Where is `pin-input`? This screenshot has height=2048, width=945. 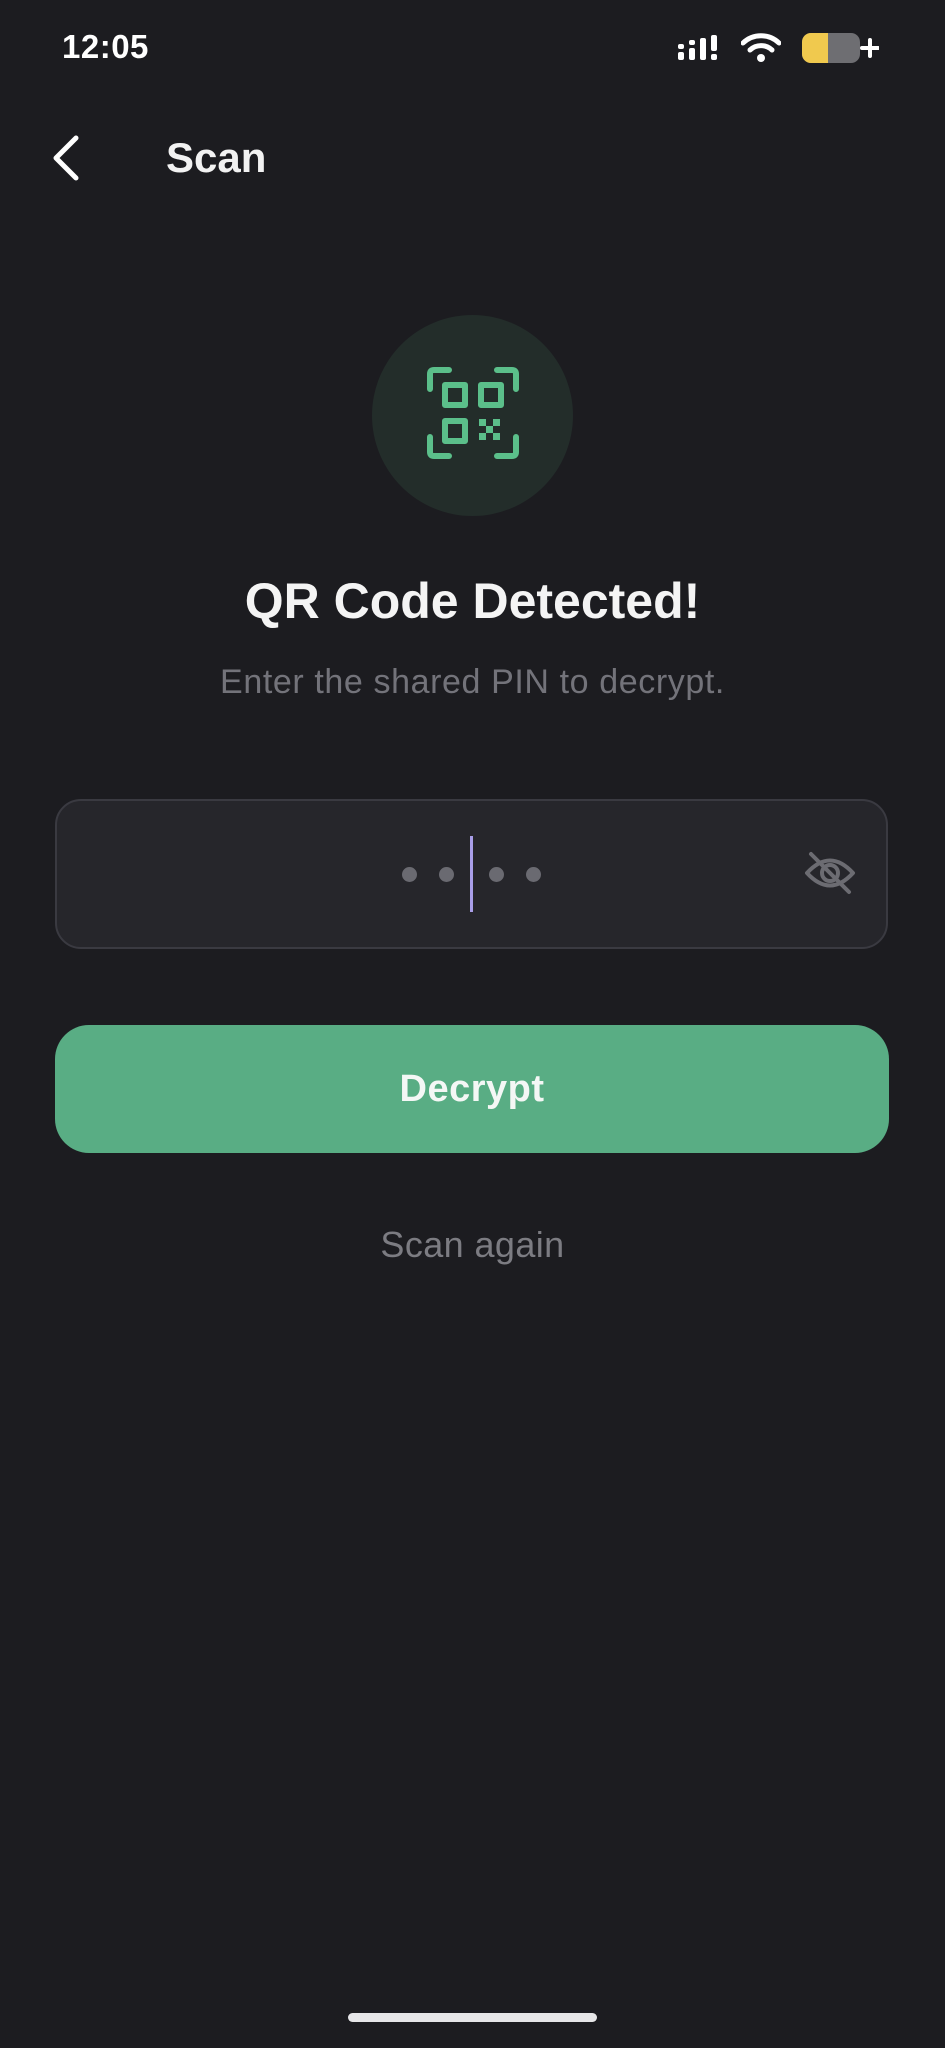
pin-input is located at coordinates (471, 874).